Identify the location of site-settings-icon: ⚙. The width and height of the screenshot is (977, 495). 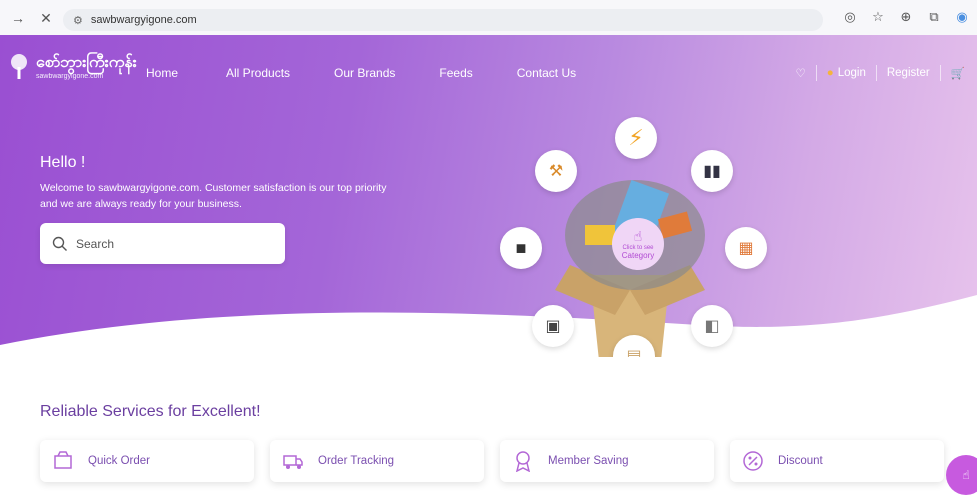
(78, 20).